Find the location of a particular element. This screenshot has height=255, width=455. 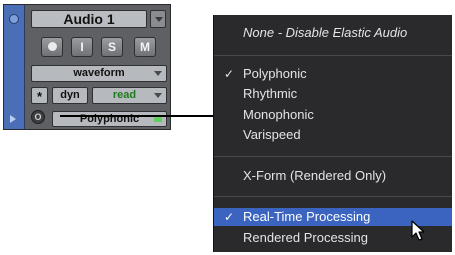

track-select-indicator-icon is located at coordinates (14, 19).